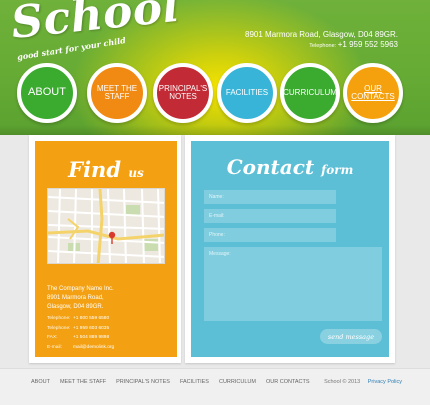 The height and width of the screenshot is (405, 430). What do you see at coordinates (363, 382) in the screenshot?
I see `footer-copyright: School © 2013 Privacy Policy` at bounding box center [363, 382].